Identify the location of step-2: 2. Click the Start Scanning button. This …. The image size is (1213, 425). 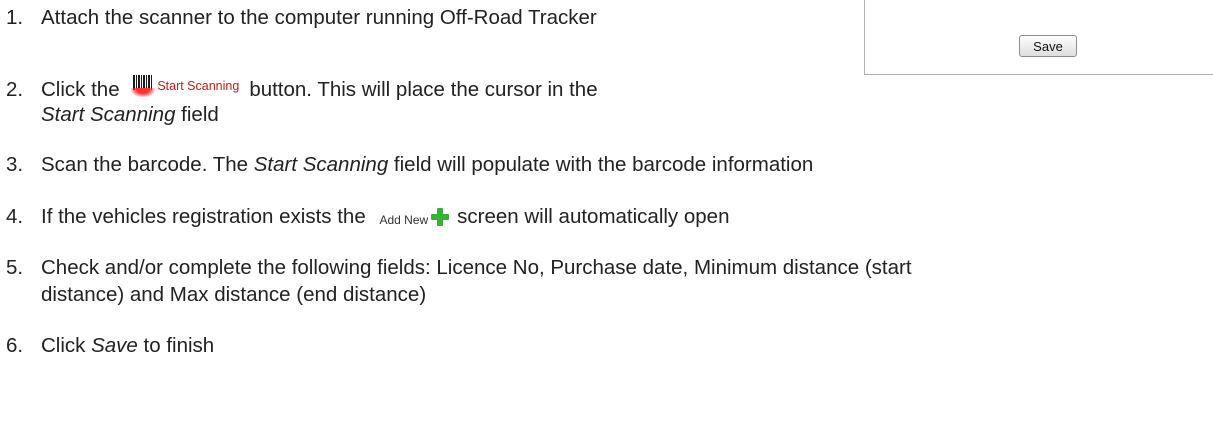
(604, 89).